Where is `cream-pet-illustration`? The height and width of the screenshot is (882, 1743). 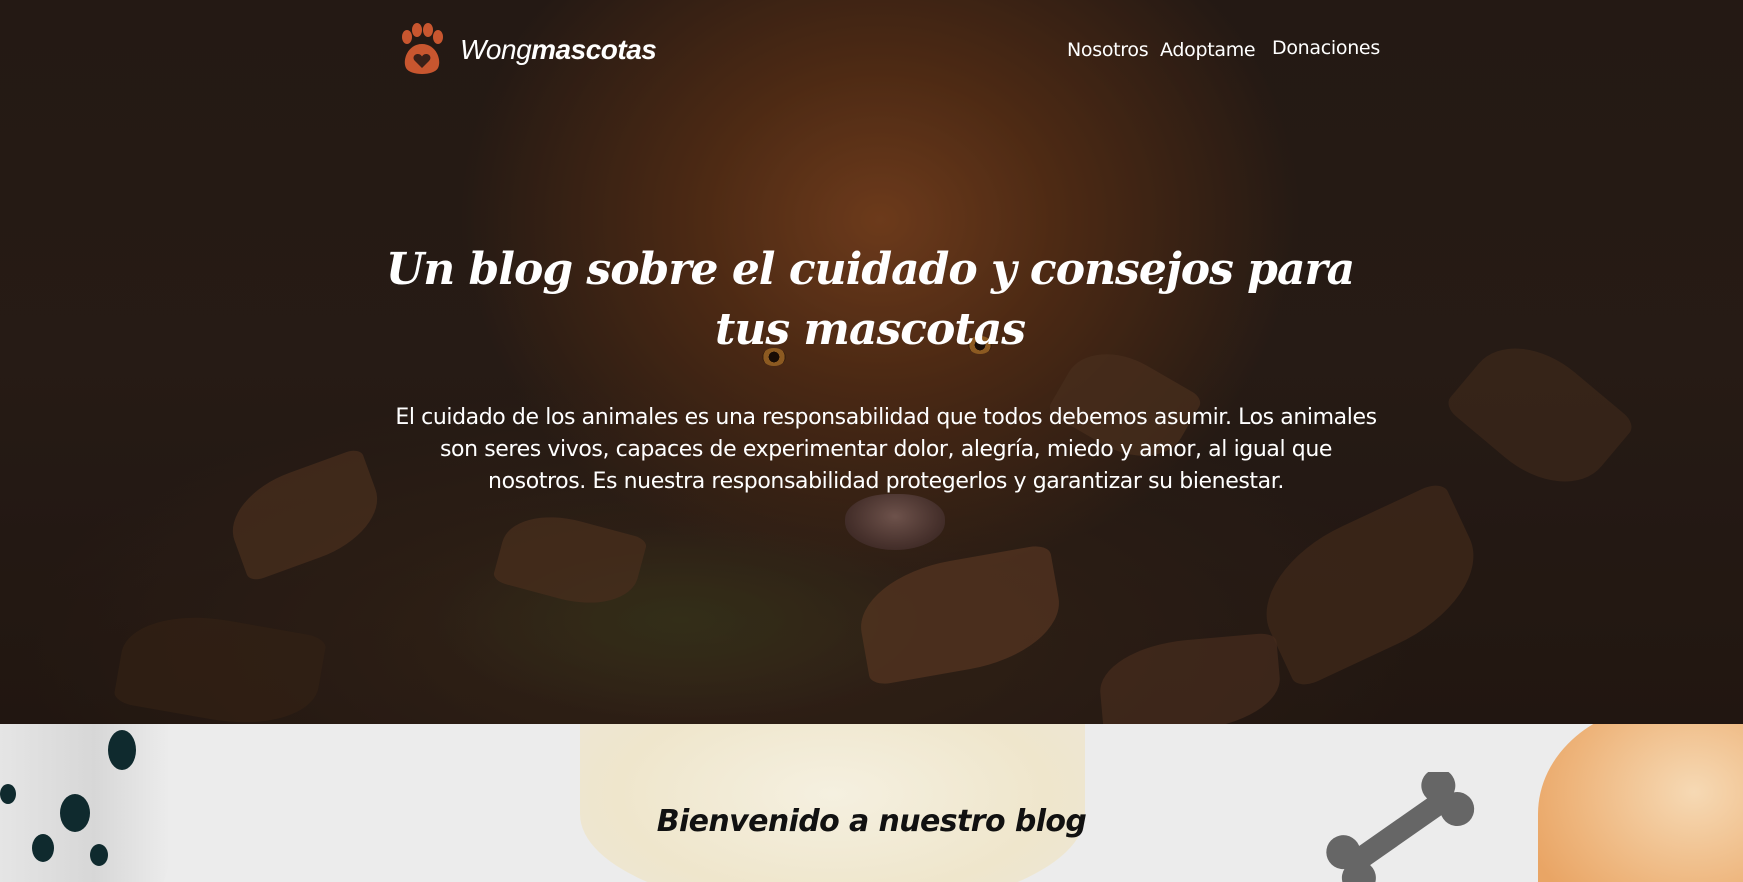 cream-pet-illustration is located at coordinates (832, 803).